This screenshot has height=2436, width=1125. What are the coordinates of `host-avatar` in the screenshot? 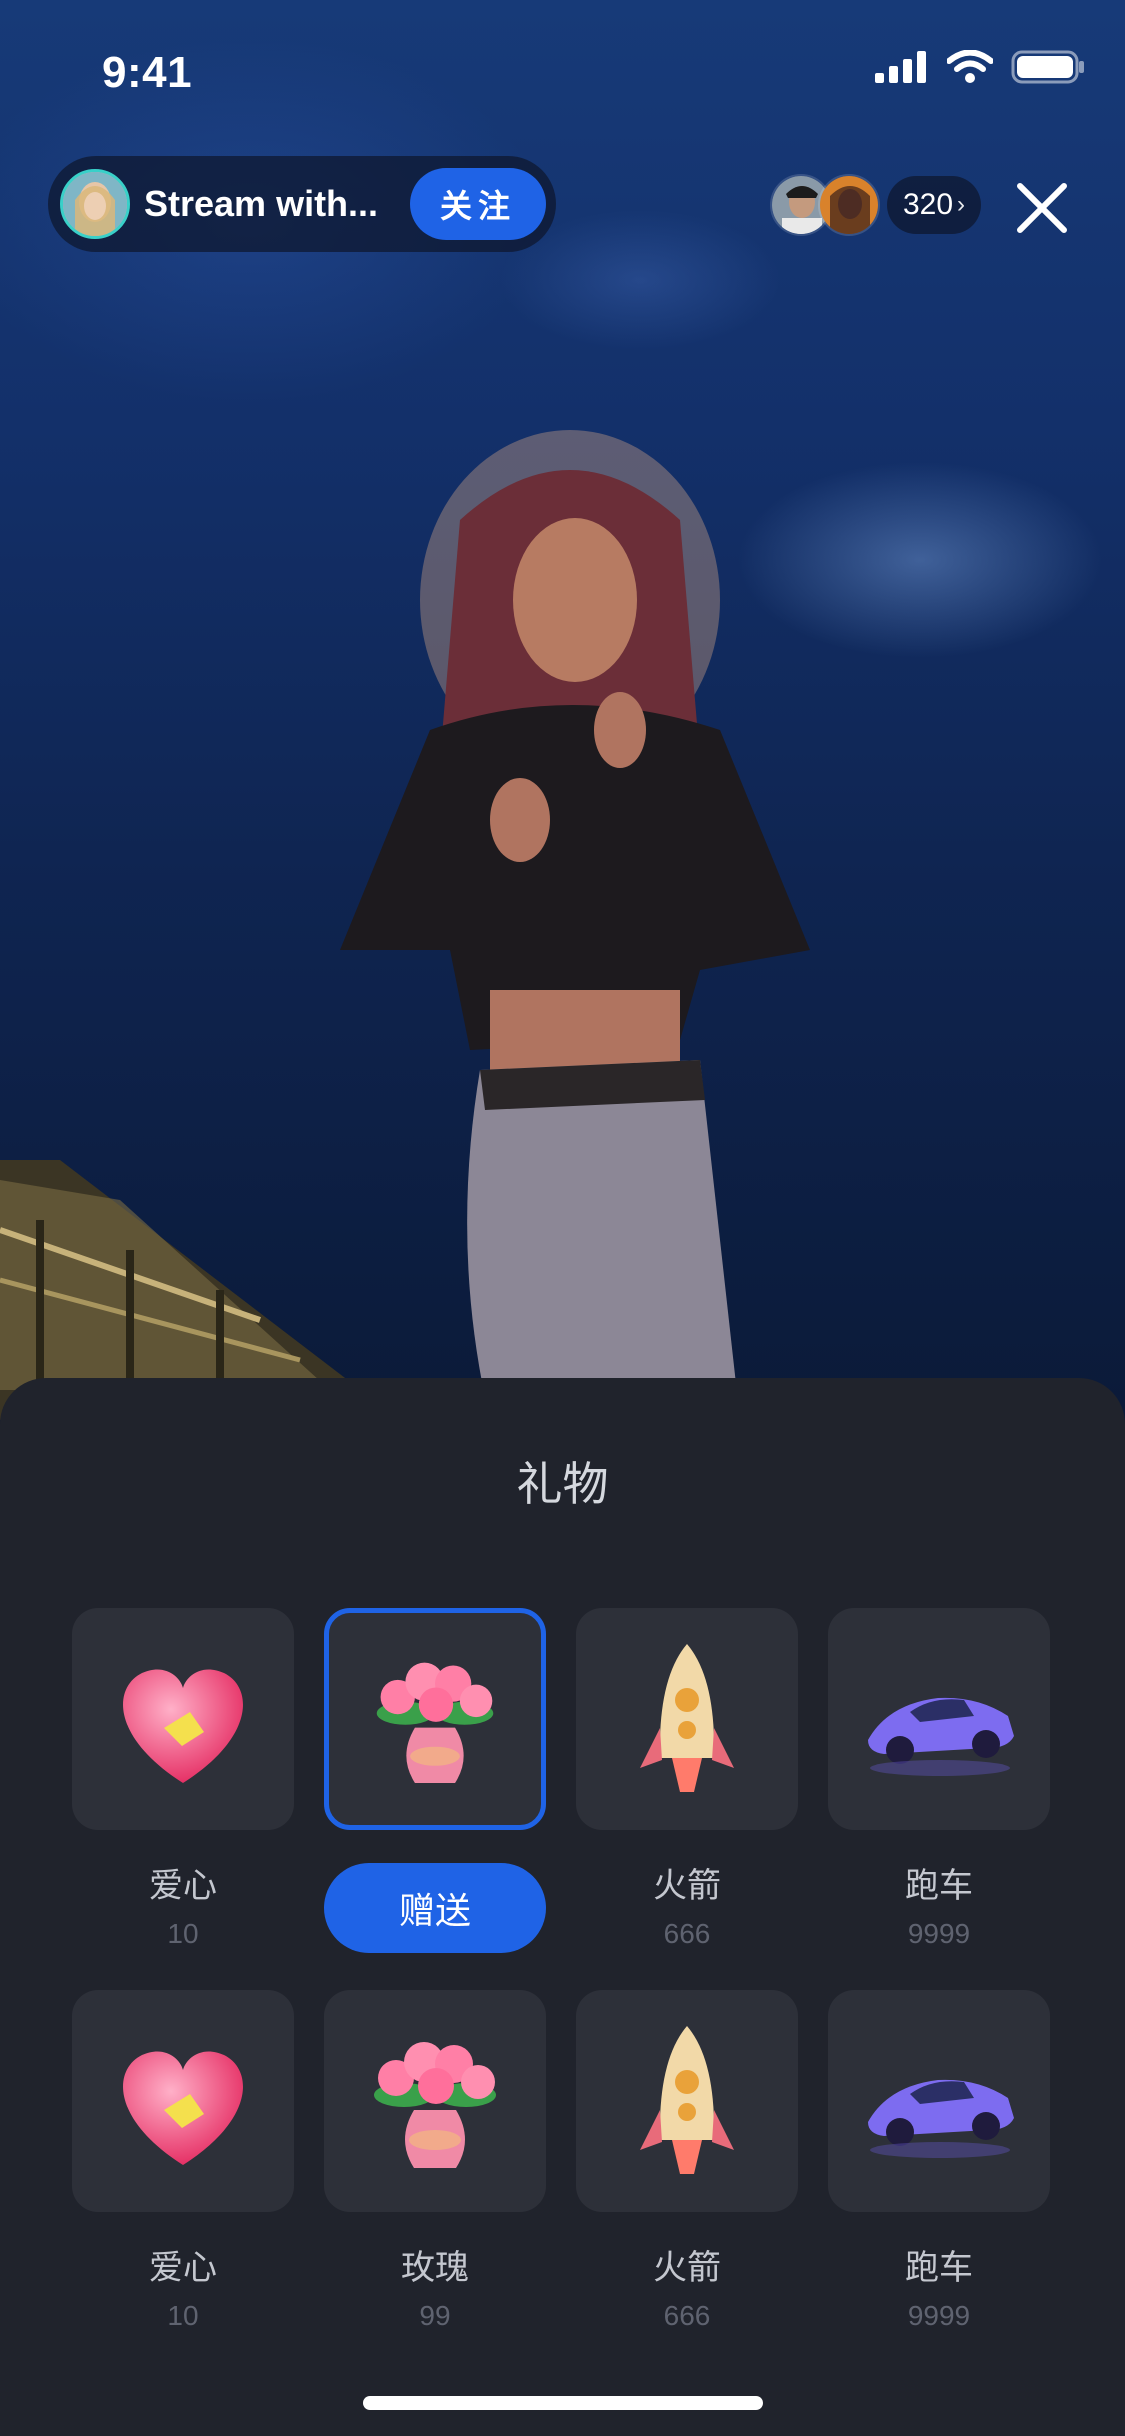 It's located at (95, 204).